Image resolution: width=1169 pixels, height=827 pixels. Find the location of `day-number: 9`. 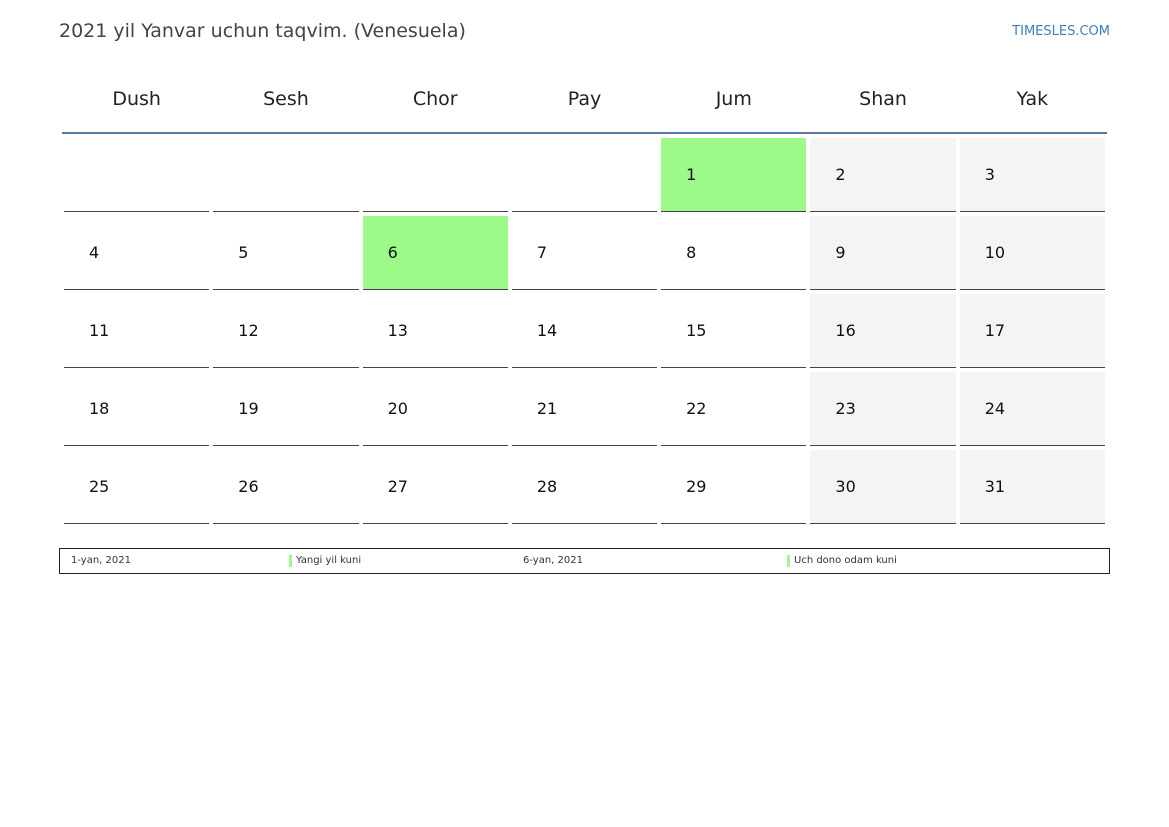

day-number: 9 is located at coordinates (840, 252).